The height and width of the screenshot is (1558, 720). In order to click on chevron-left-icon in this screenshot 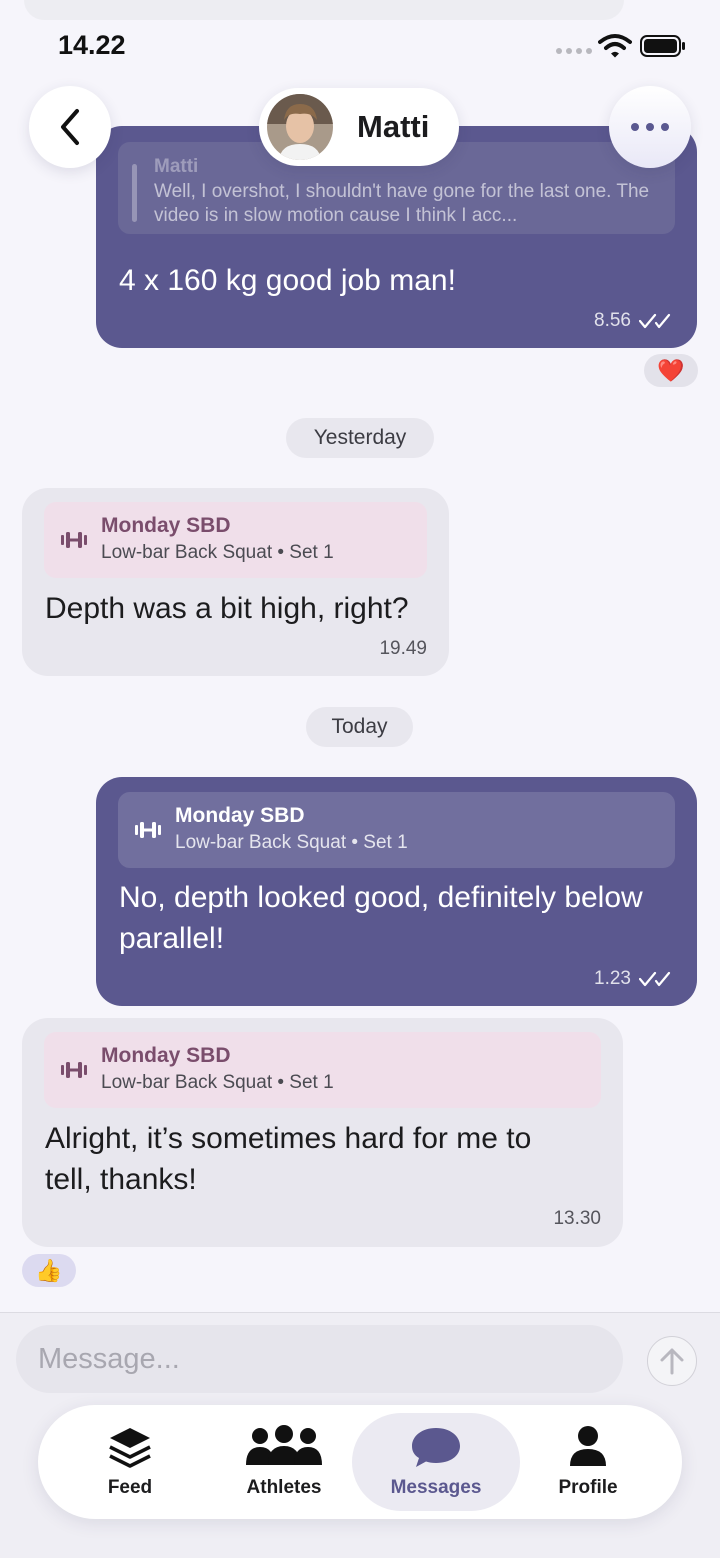, I will do `click(70, 127)`.